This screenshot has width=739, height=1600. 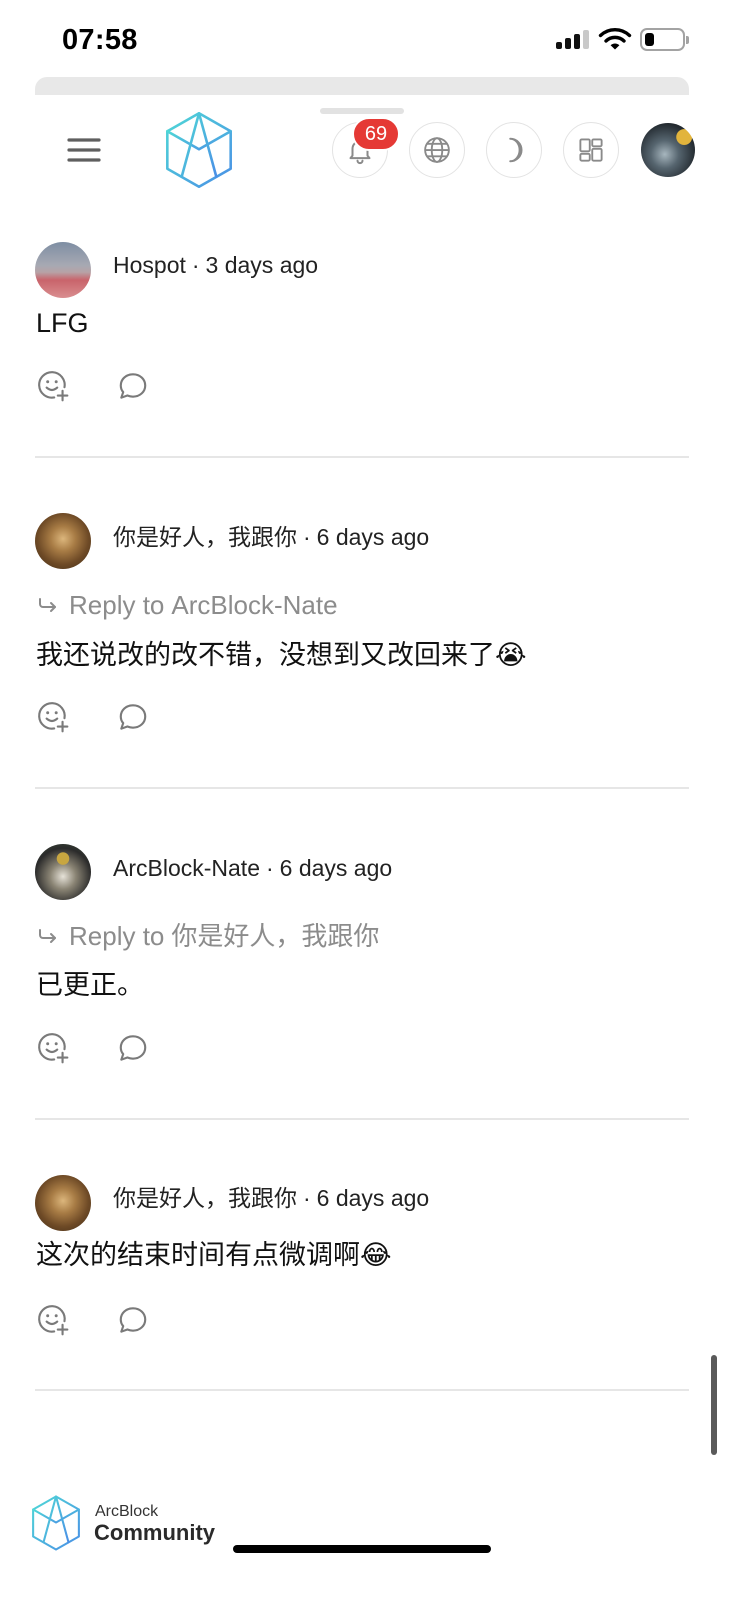 I want to click on comment-author-name: ArcBlock-Nate, so click(x=186, y=868).